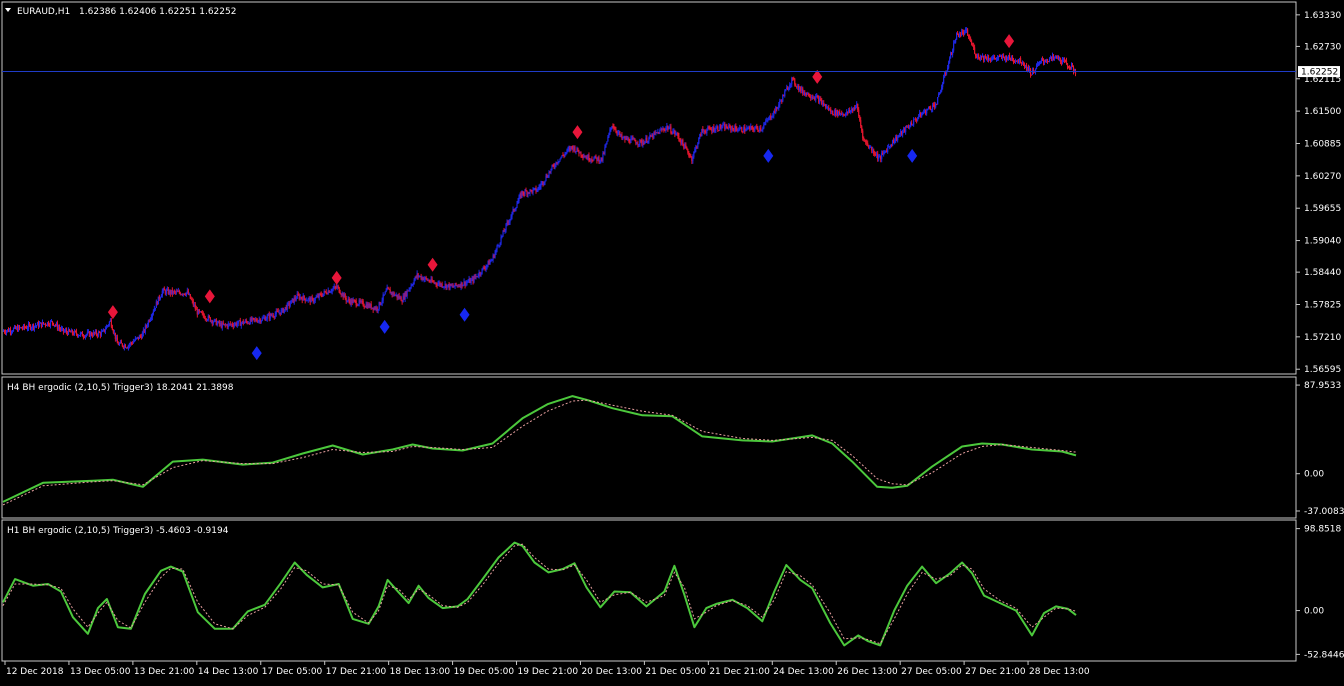 Image resolution: width=1344 pixels, height=686 pixels. Describe the element at coordinates (35, 672) in the screenshot. I see `time-tick-label: 12 Dec 2018` at that location.